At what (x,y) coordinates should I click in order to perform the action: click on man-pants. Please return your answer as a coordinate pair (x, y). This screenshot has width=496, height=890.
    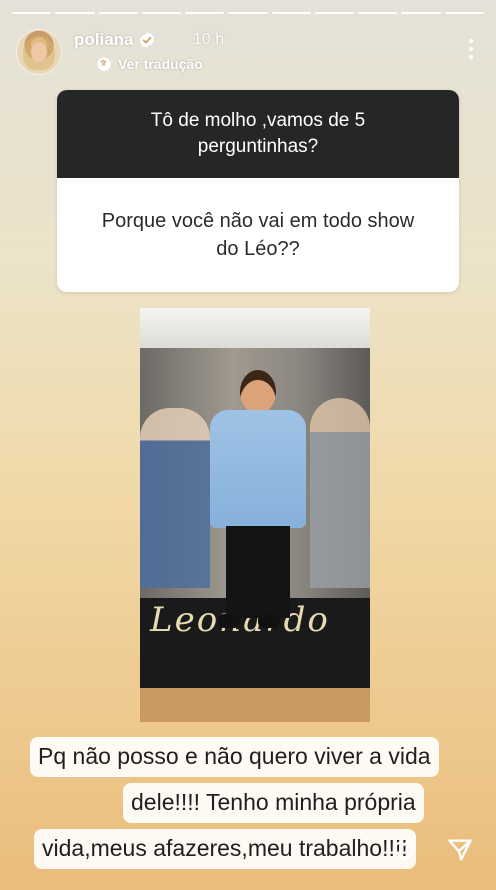
    Looking at the image, I should click on (258, 572).